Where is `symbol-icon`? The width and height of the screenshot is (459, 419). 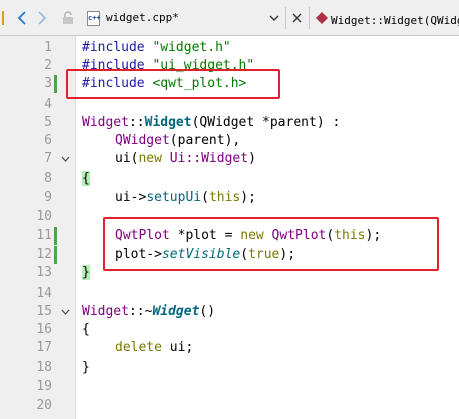
symbol-icon is located at coordinates (322, 18).